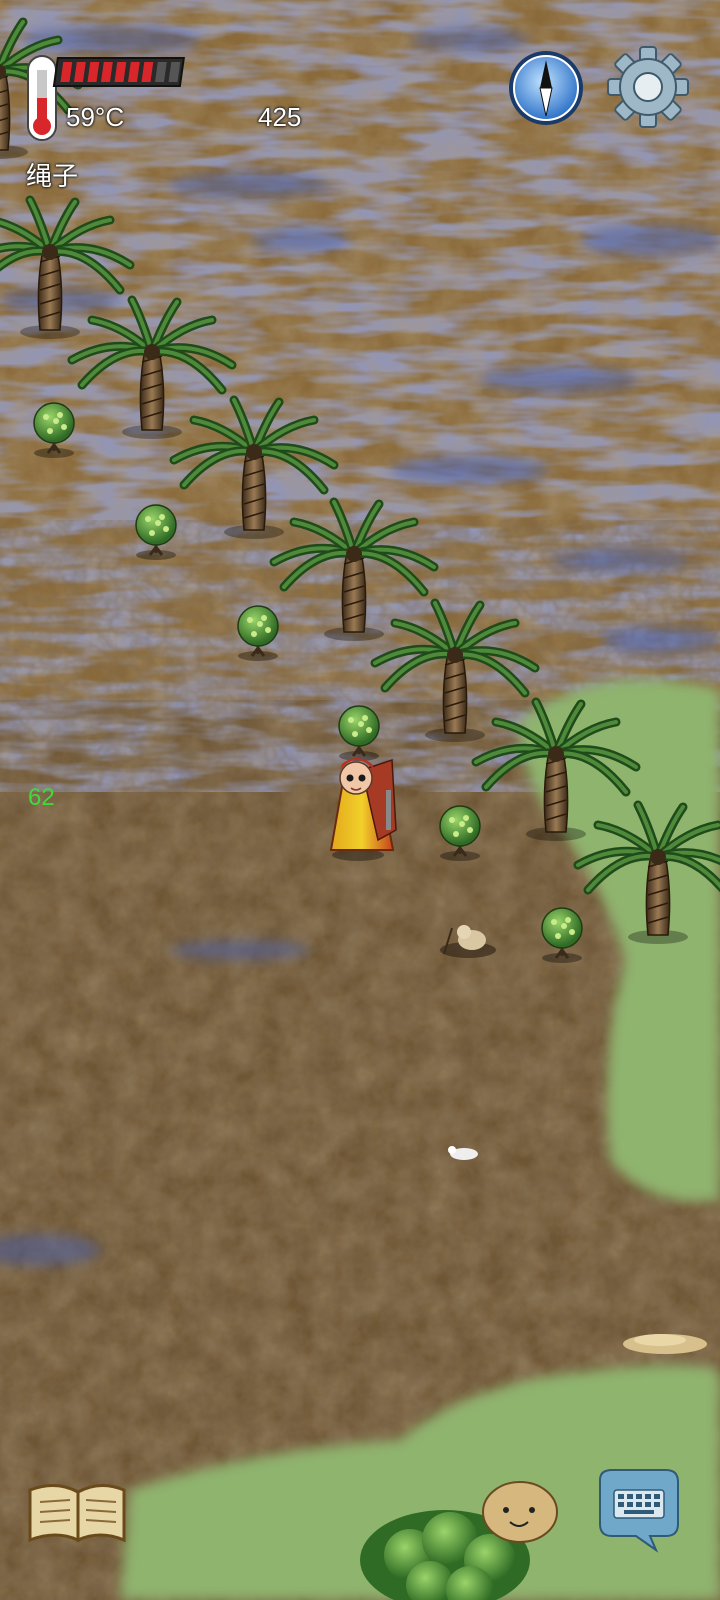 The width and height of the screenshot is (720, 1600). Describe the element at coordinates (95, 117) in the screenshot. I see `temperature-readout: 59°C` at that location.